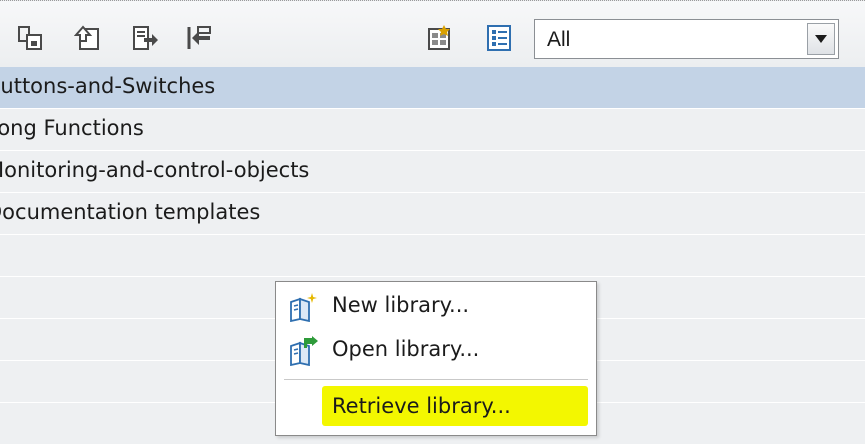 The width and height of the screenshot is (865, 444). Describe the element at coordinates (199, 38) in the screenshot. I see `import-icon` at that location.